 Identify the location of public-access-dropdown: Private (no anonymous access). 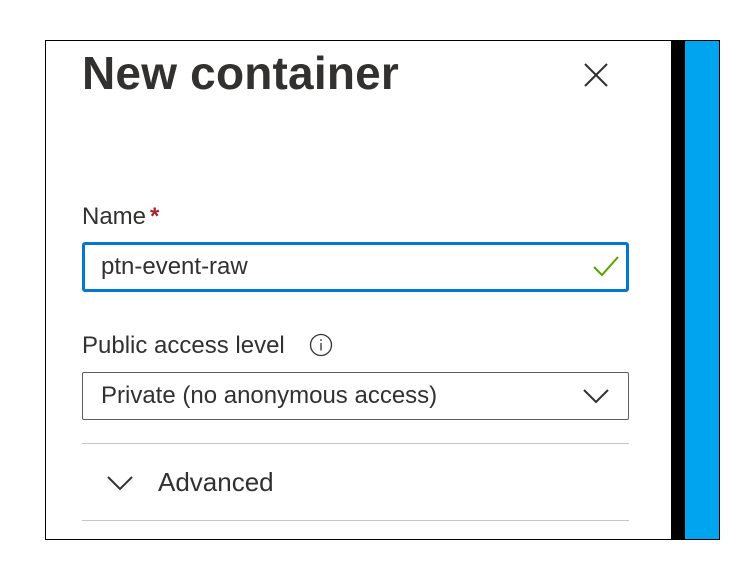
(355, 396).